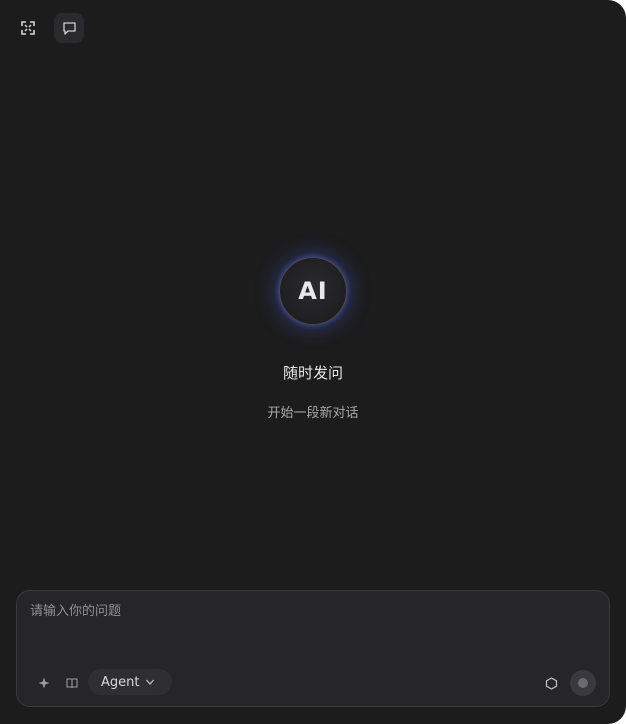 This screenshot has width=626, height=724. I want to click on sparkle-icon, so click(44, 683).